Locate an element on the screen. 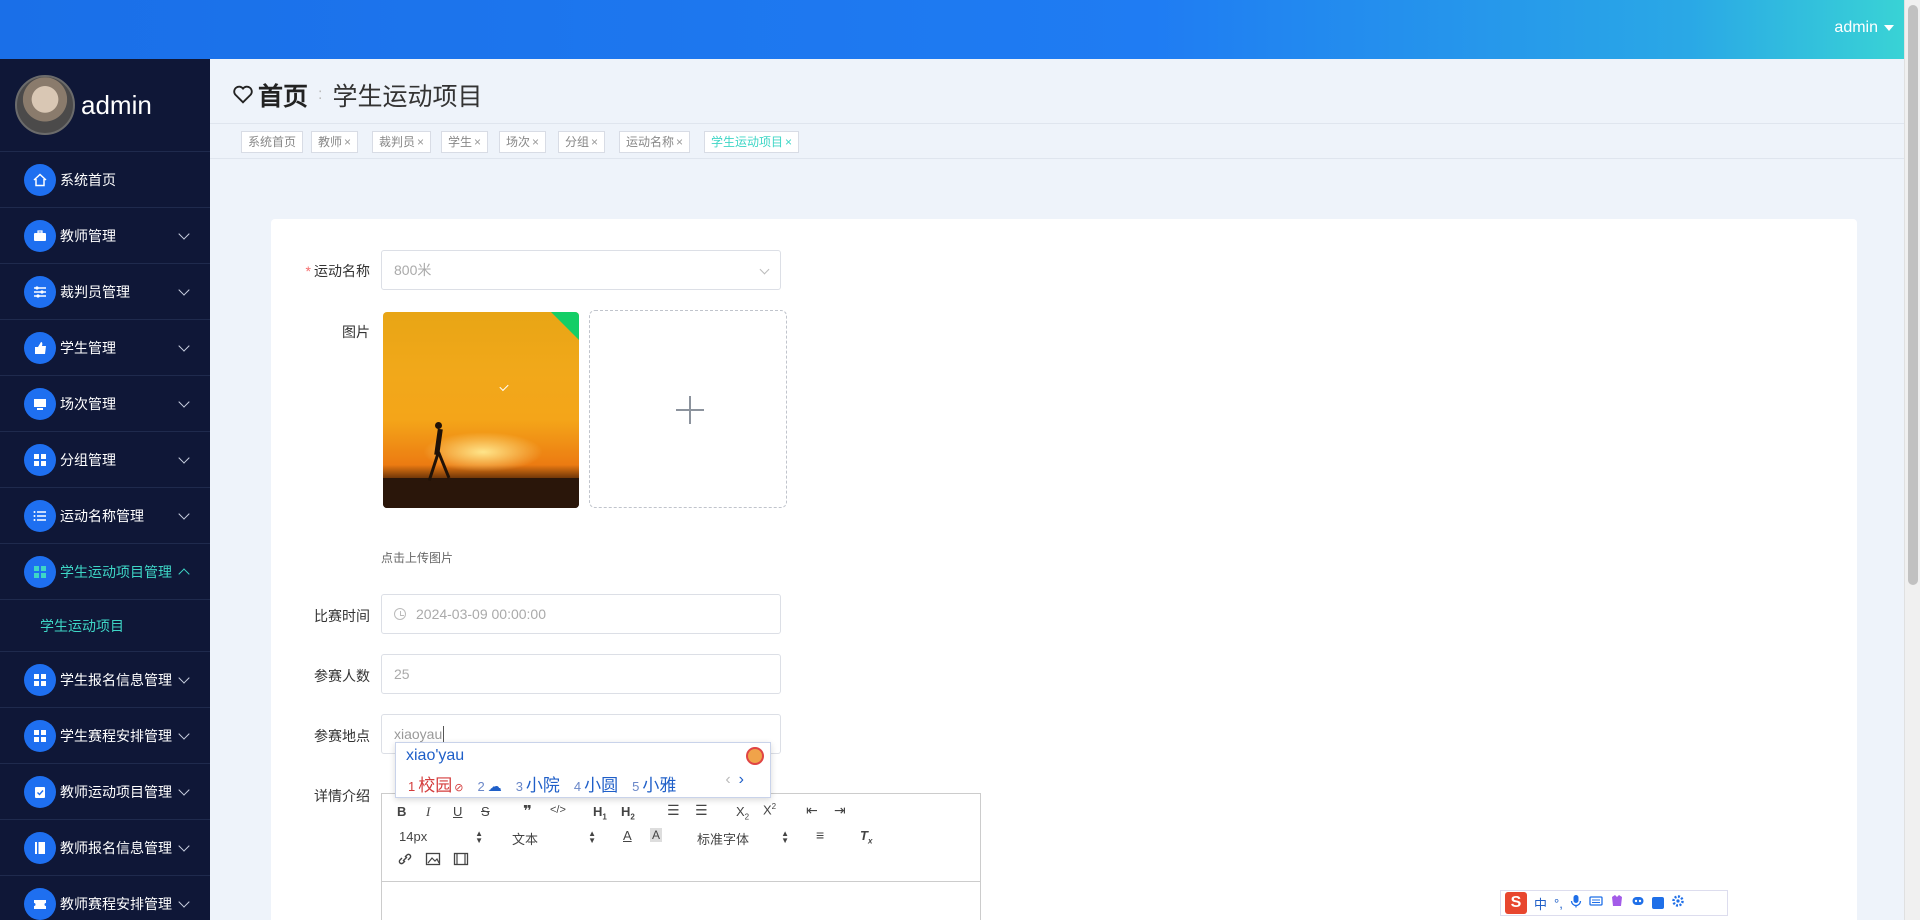 The height and width of the screenshot is (920, 1920). list-icon is located at coordinates (40, 515).